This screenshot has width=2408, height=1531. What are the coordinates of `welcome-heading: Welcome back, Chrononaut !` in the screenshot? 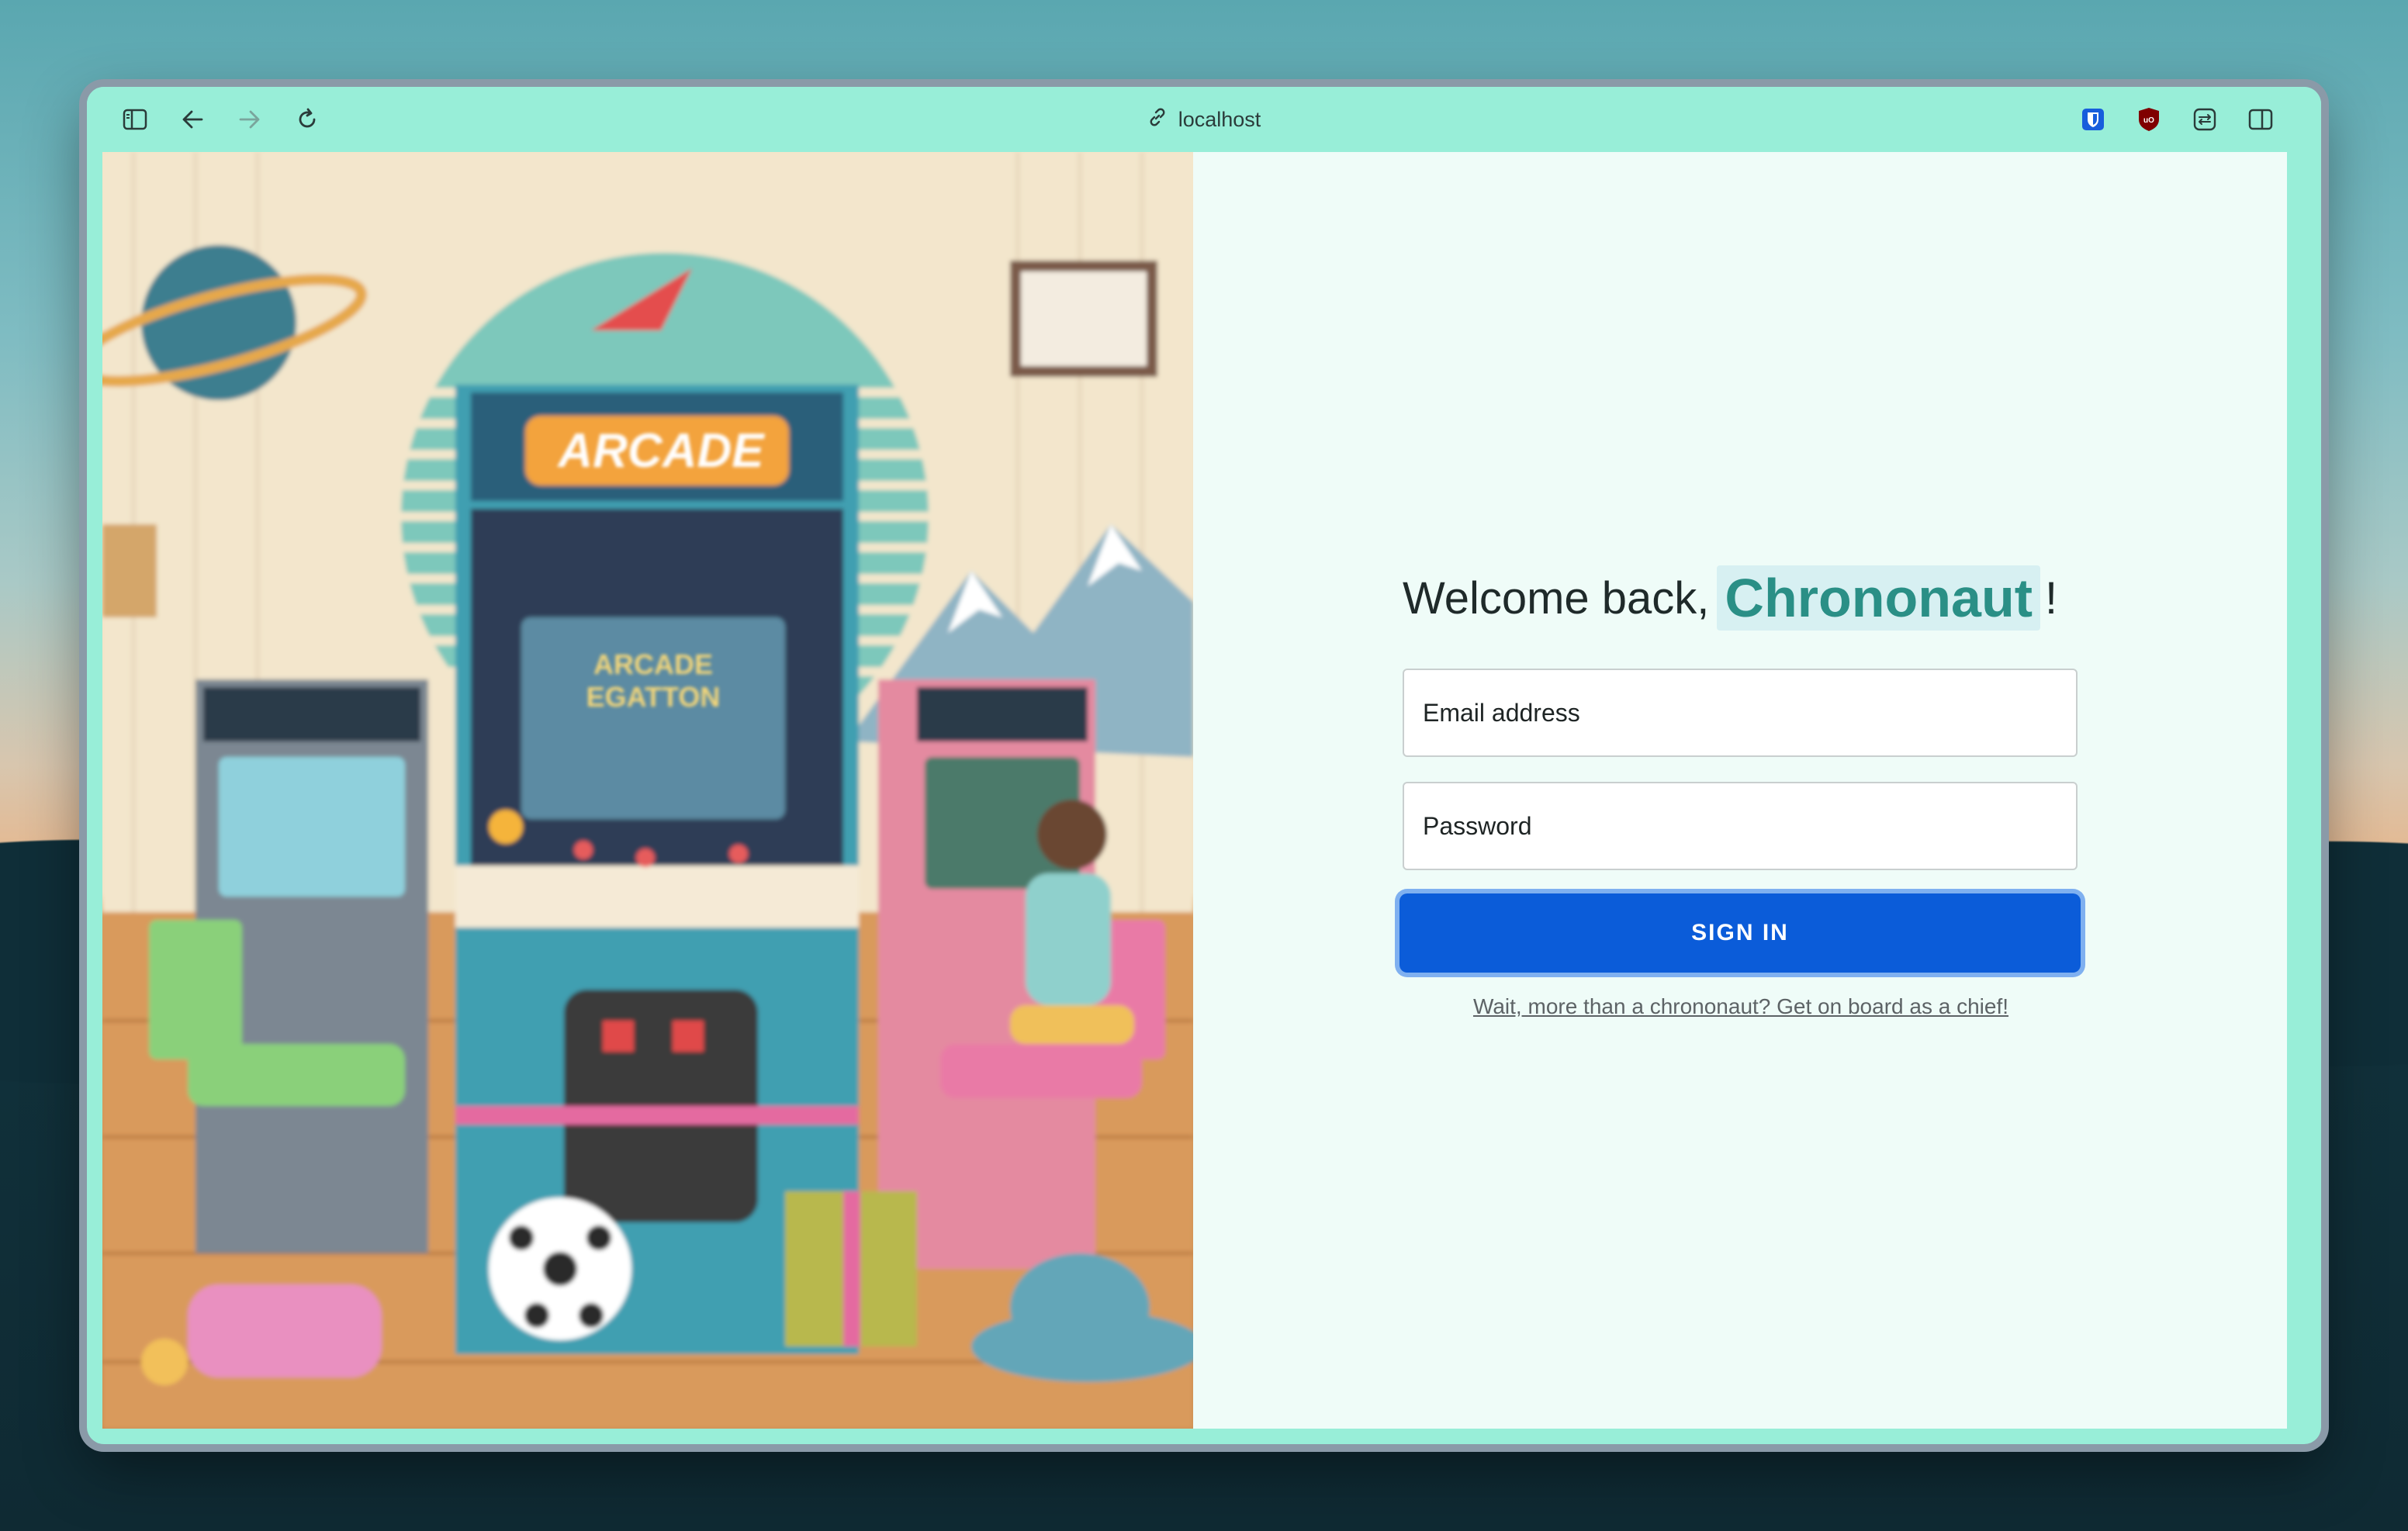 It's located at (1741, 598).